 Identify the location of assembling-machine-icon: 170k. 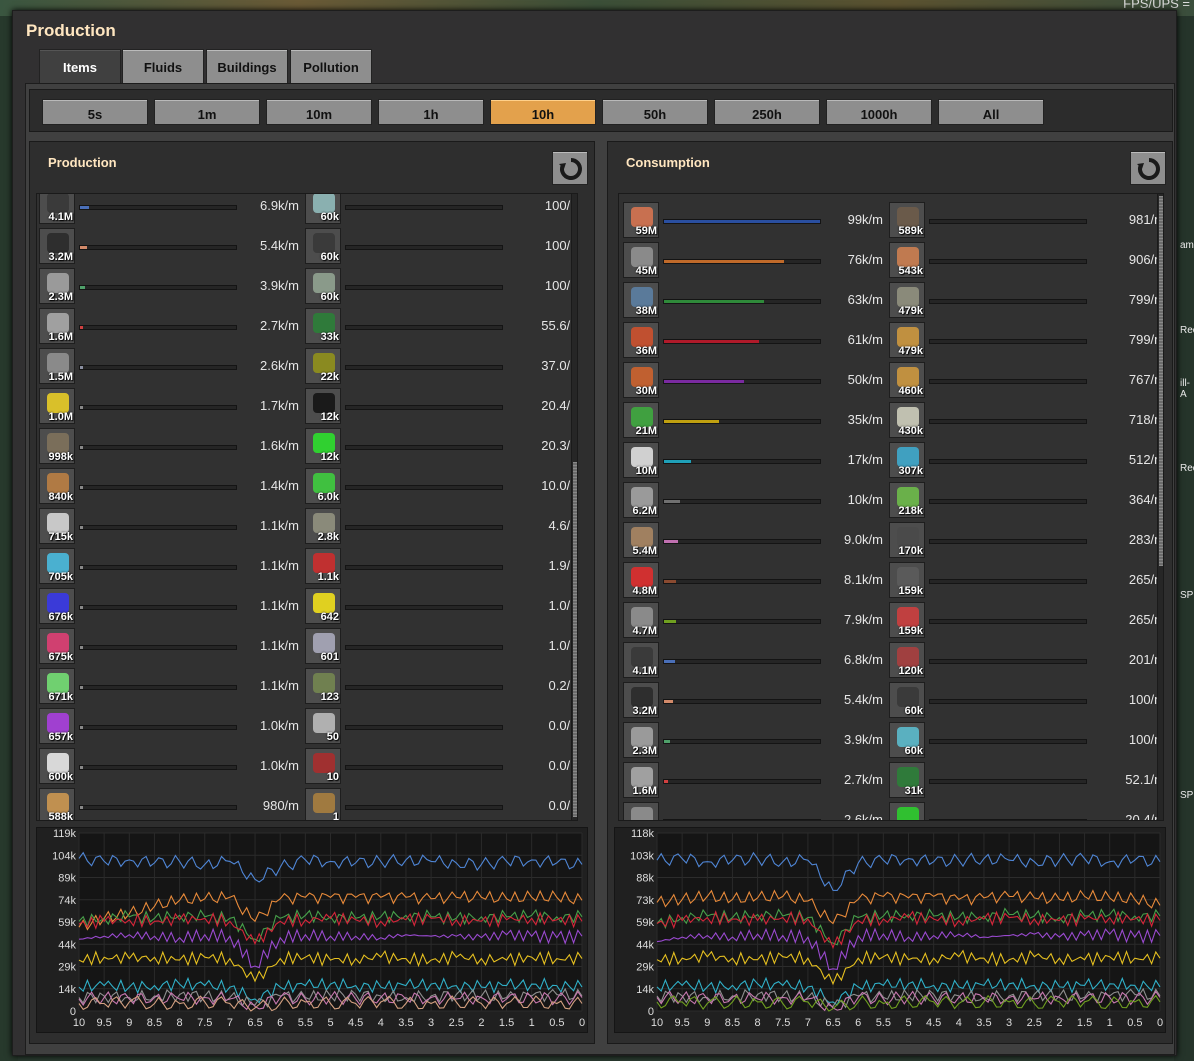
(907, 540).